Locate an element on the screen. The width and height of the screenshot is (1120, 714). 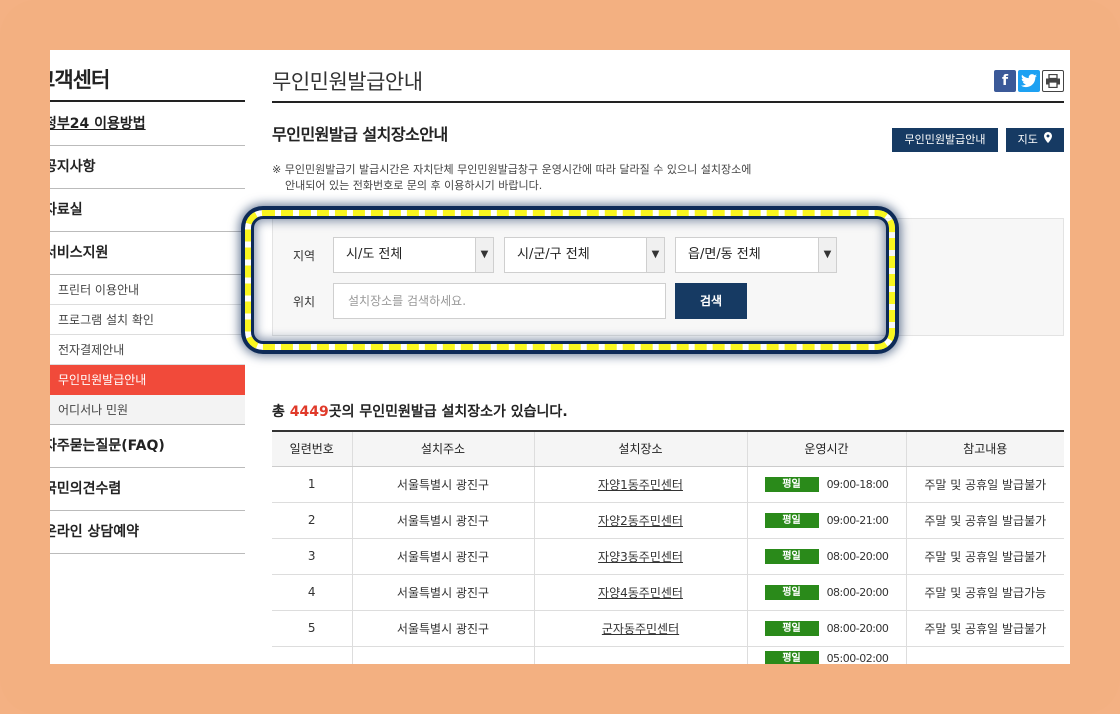
row-hours: 평일 09:00-18:00 is located at coordinates (826, 484).